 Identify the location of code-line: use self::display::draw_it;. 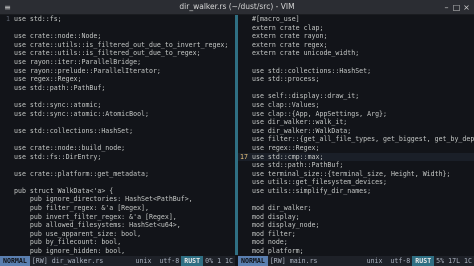
(356, 96).